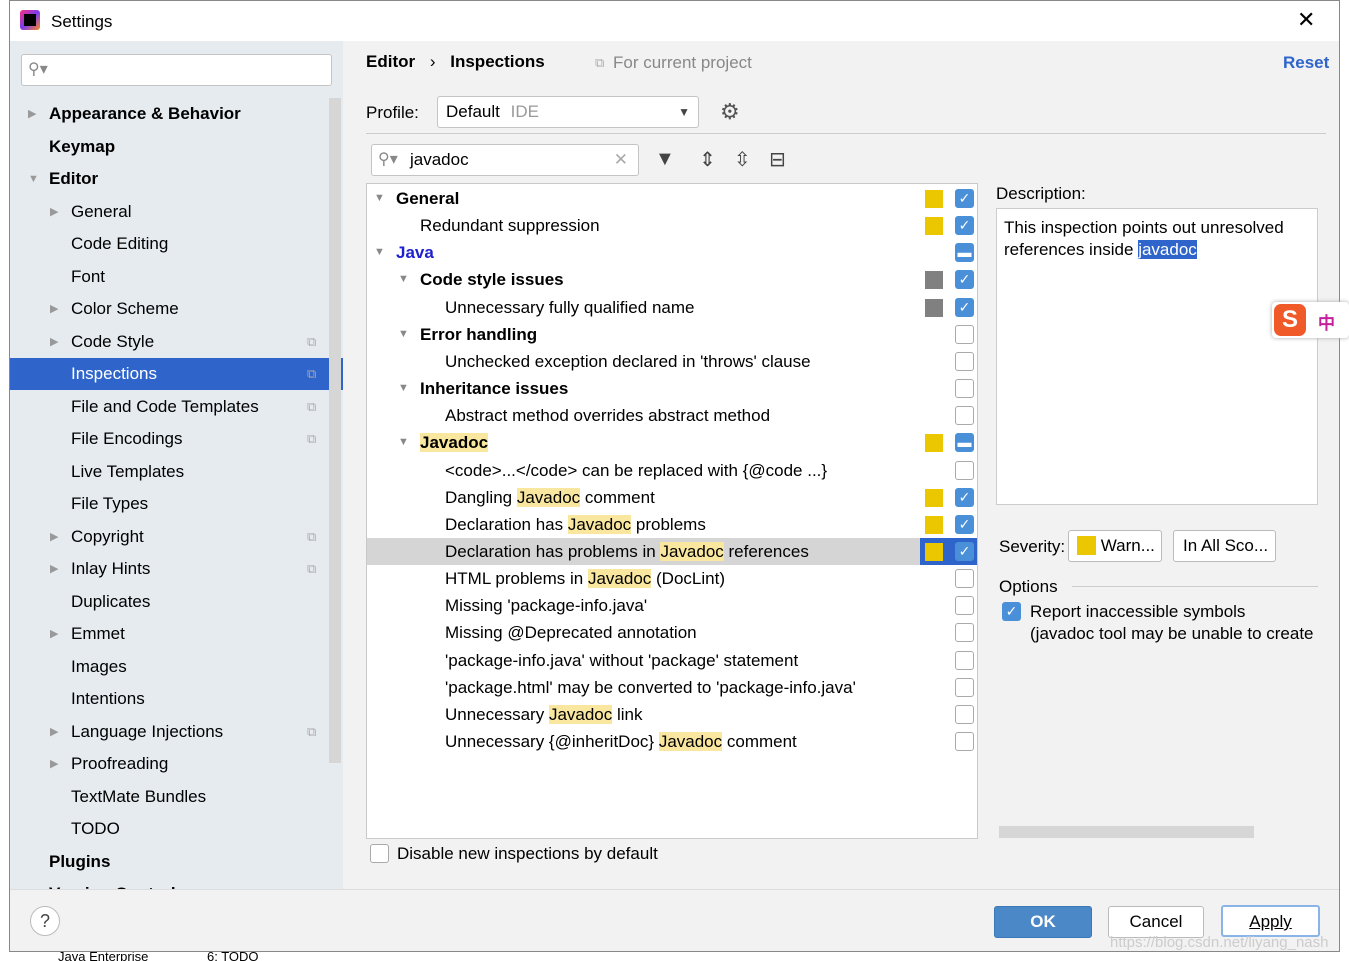  I want to click on profile-dropdown: Default IDE ▼, so click(568, 112).